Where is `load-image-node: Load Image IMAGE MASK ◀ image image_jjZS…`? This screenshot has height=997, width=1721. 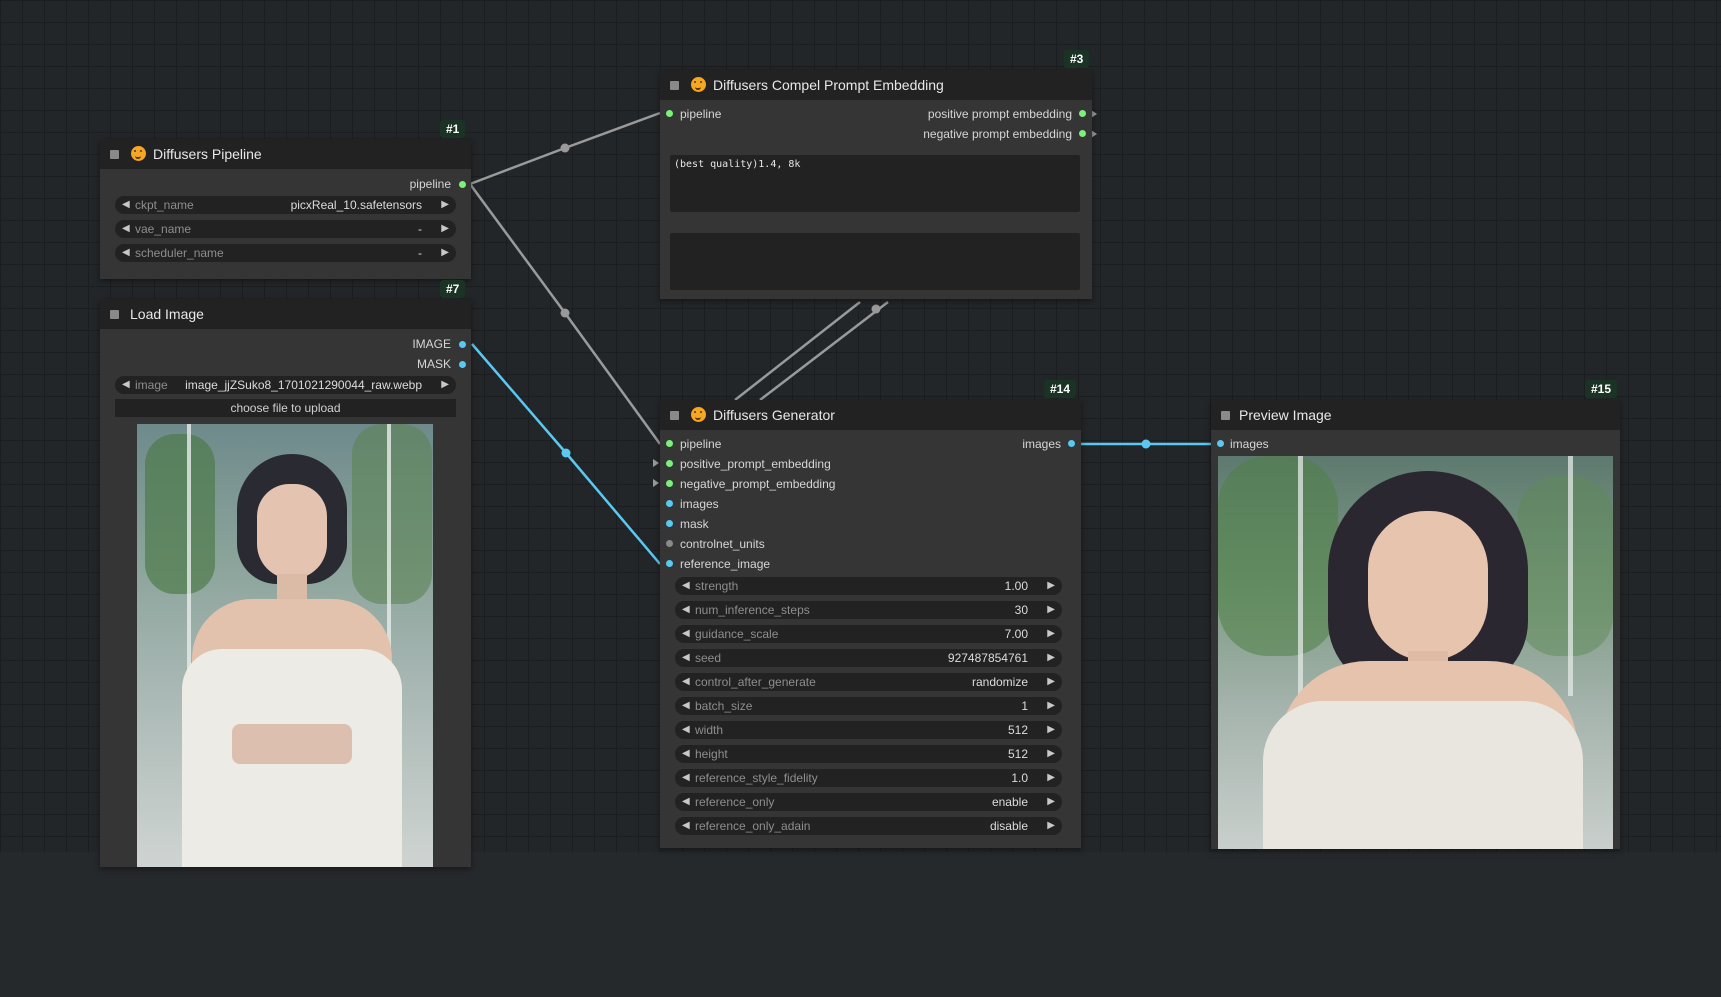 load-image-node: Load Image IMAGE MASK ◀ image image_jjZS… is located at coordinates (285, 583).